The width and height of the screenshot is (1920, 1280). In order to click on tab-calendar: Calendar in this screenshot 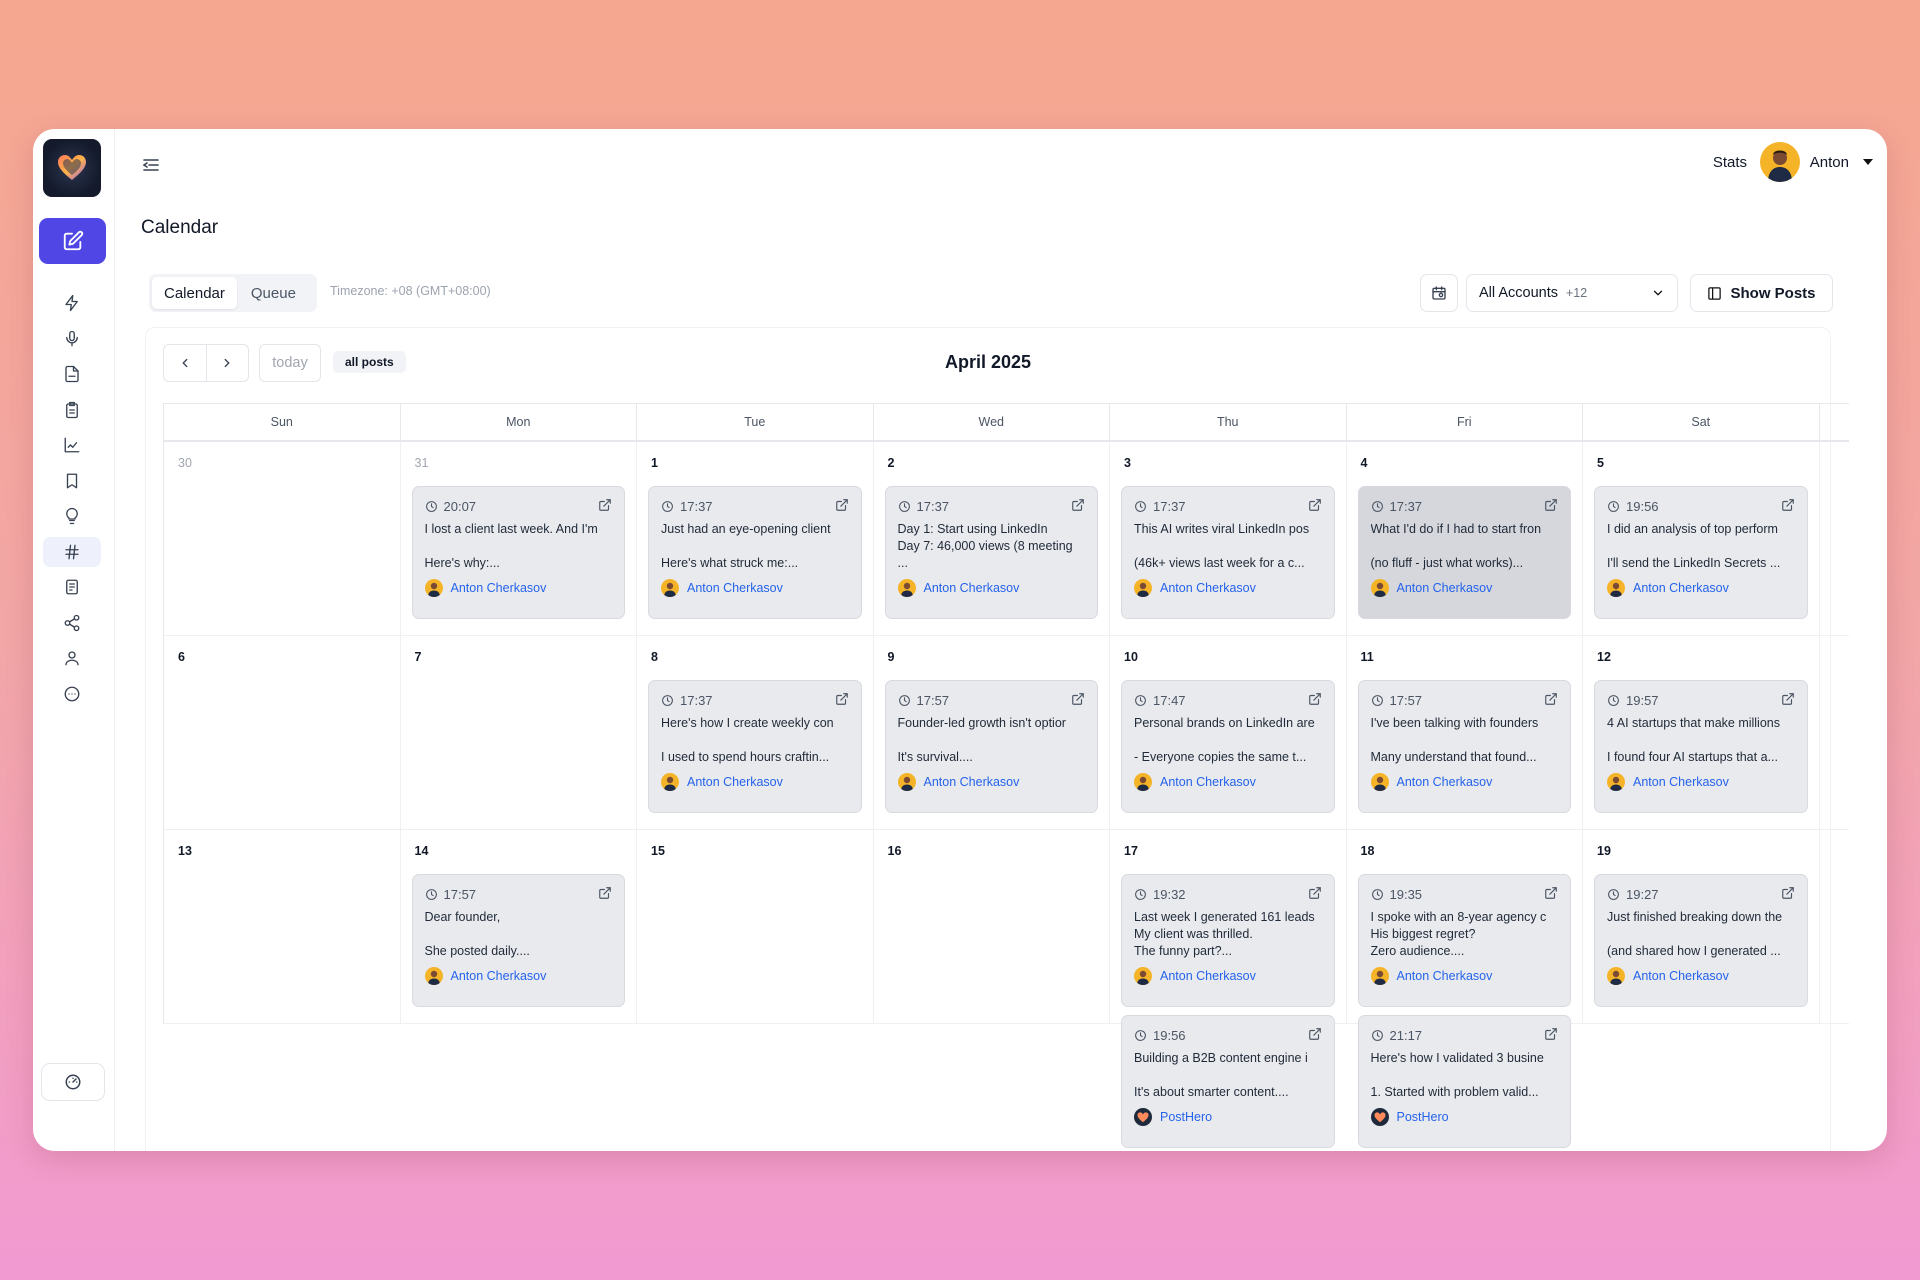, I will do `click(194, 293)`.